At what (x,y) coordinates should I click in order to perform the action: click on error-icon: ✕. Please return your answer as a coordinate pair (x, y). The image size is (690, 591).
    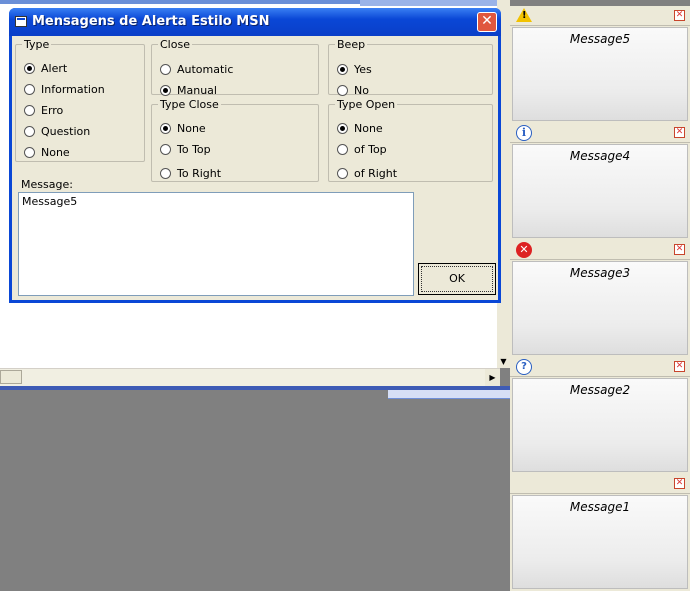
    Looking at the image, I should click on (524, 250).